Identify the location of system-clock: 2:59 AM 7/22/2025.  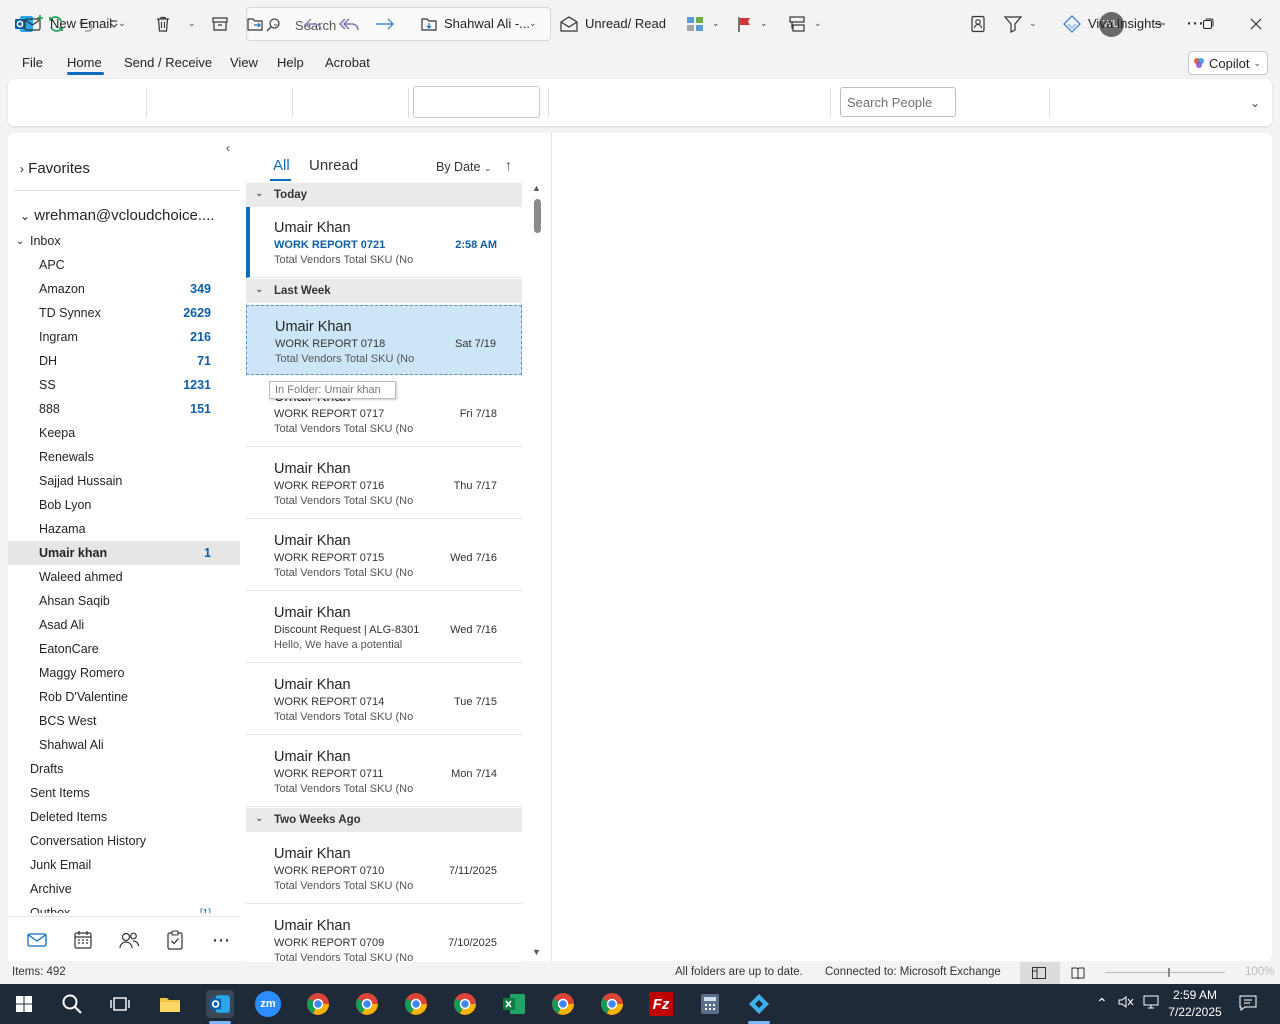
(1195, 1004).